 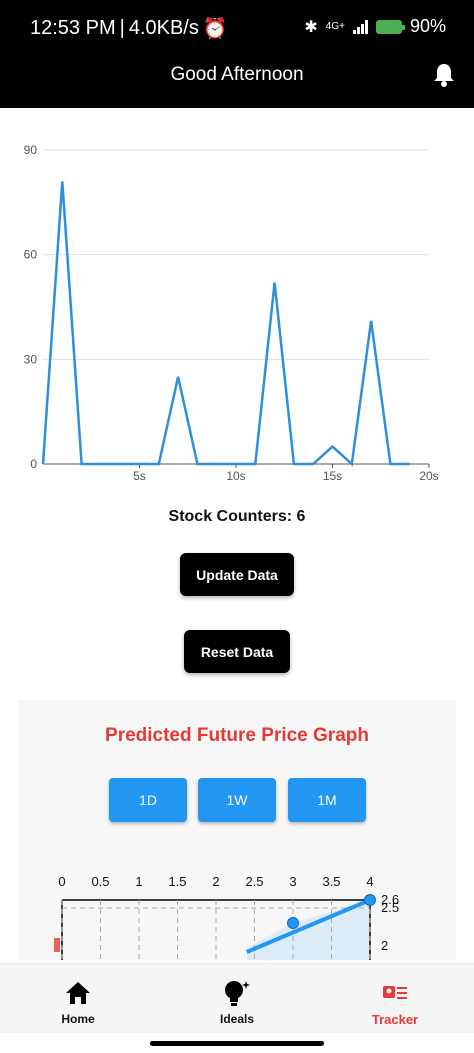 I want to click on x-tick-label: 0, so click(x=61, y=881).